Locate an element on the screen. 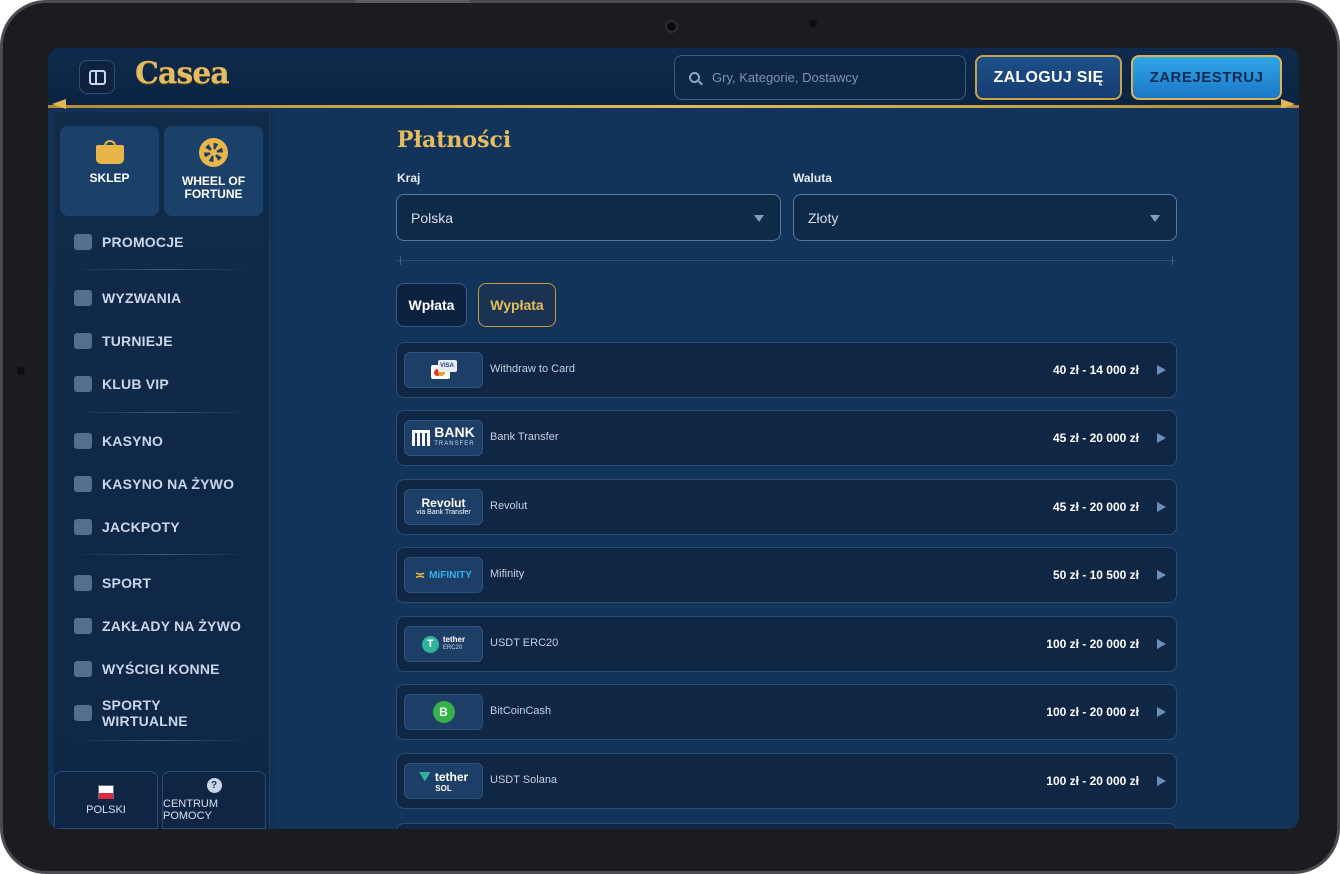 The width and height of the screenshot is (1340, 874). method-name: Bank Transfer is located at coordinates (524, 437).